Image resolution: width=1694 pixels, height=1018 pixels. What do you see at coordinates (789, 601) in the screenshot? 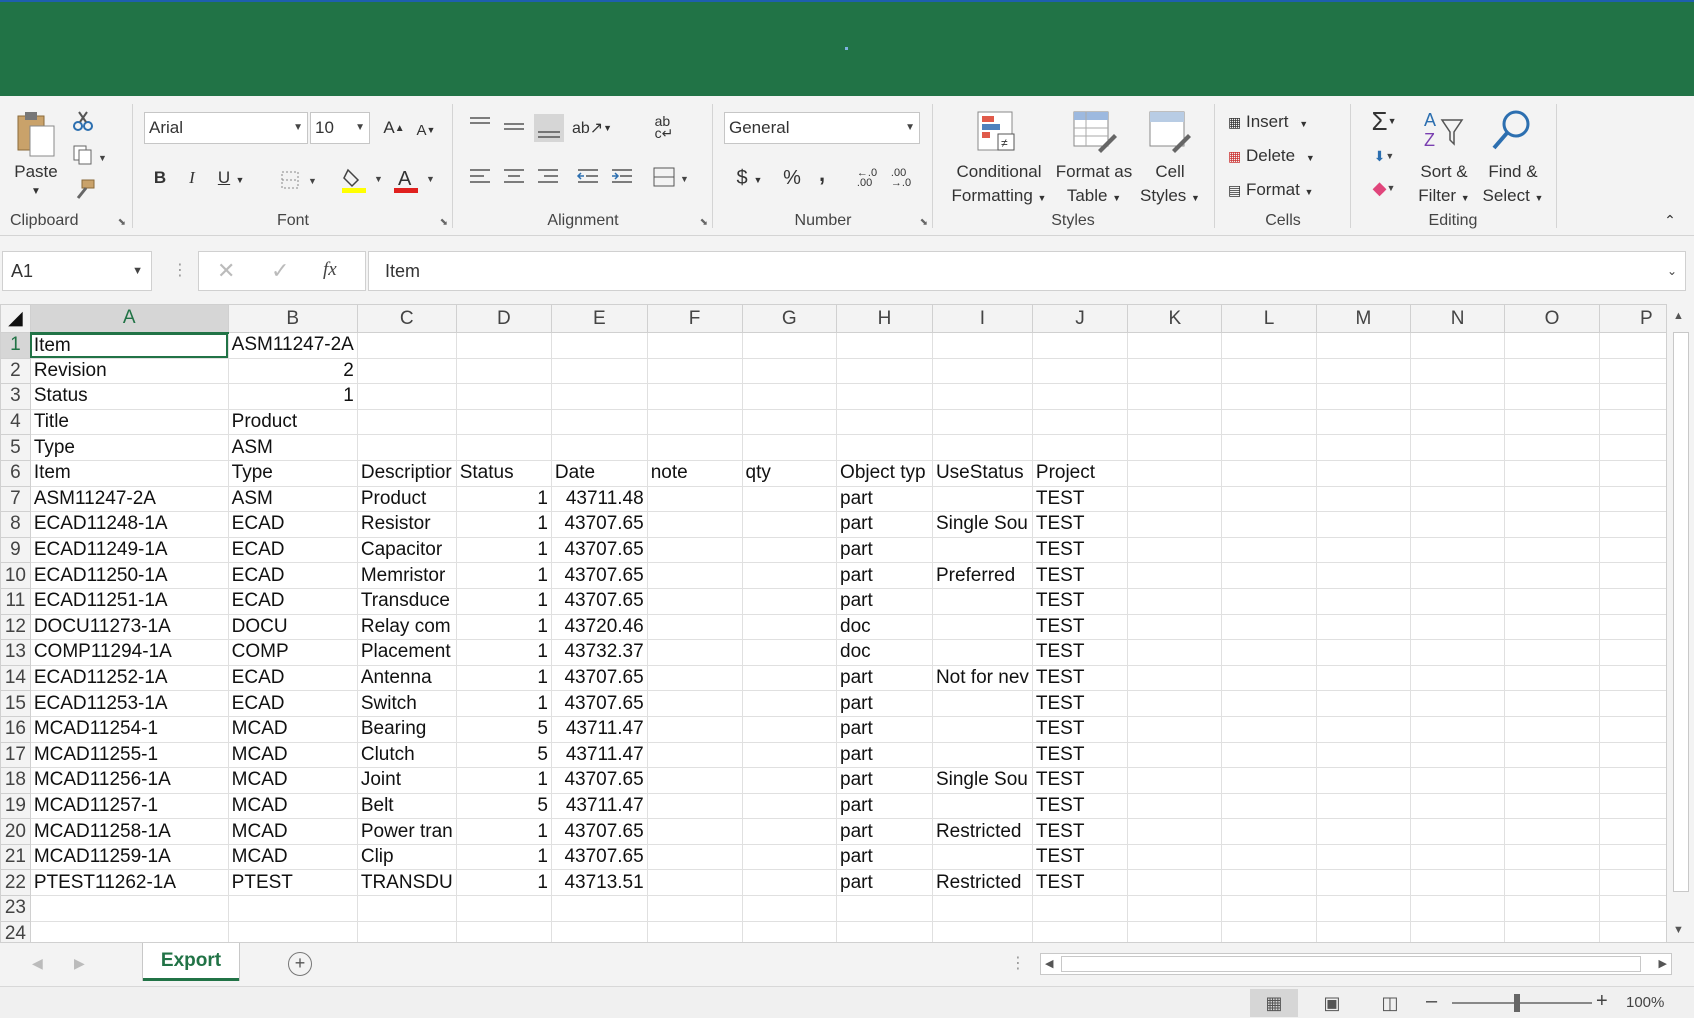
I see `cell-g11` at bounding box center [789, 601].